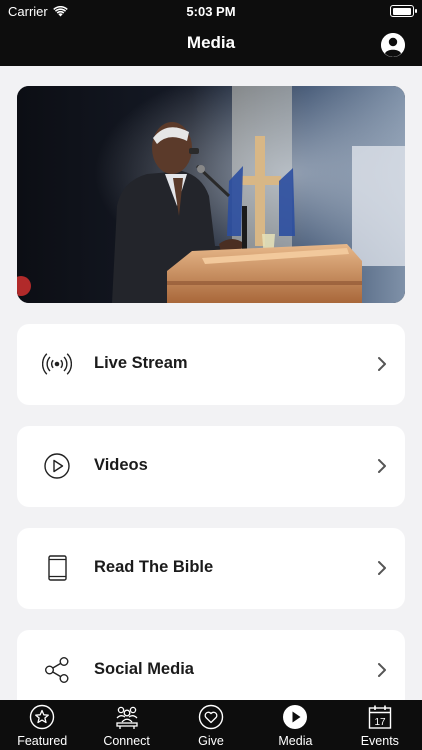  I want to click on people-icon, so click(126, 717).